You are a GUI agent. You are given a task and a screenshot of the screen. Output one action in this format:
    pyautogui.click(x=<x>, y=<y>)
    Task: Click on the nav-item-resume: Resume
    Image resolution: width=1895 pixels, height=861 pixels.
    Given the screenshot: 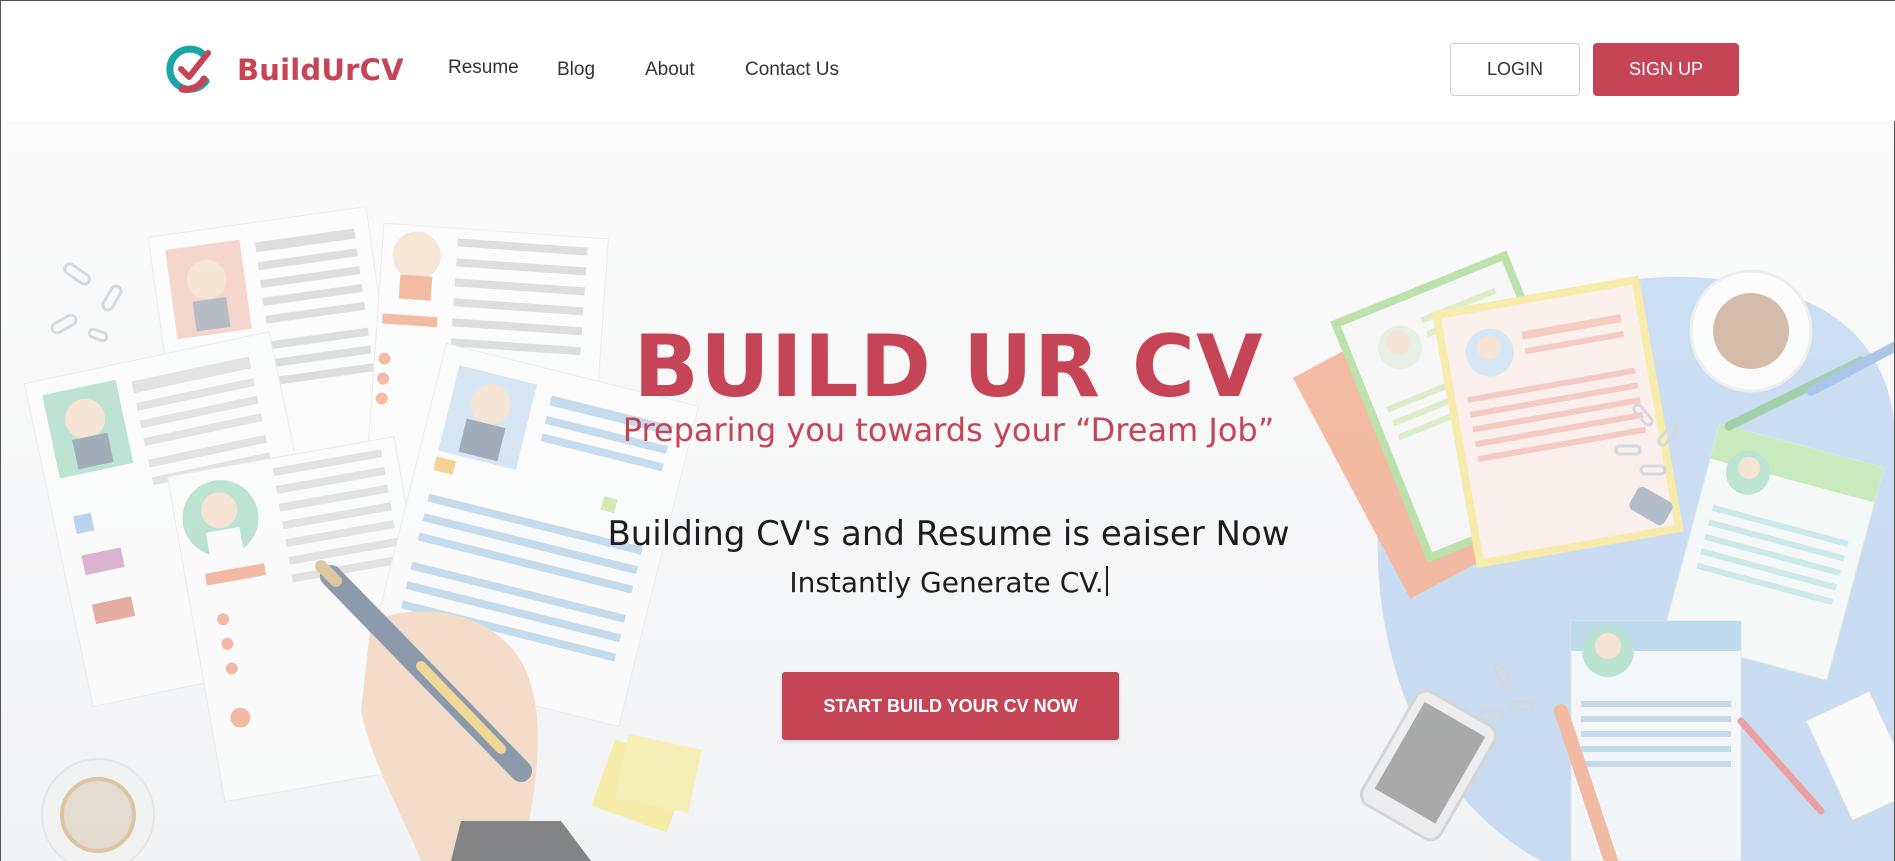 What is the action you would take?
    pyautogui.click(x=483, y=68)
    